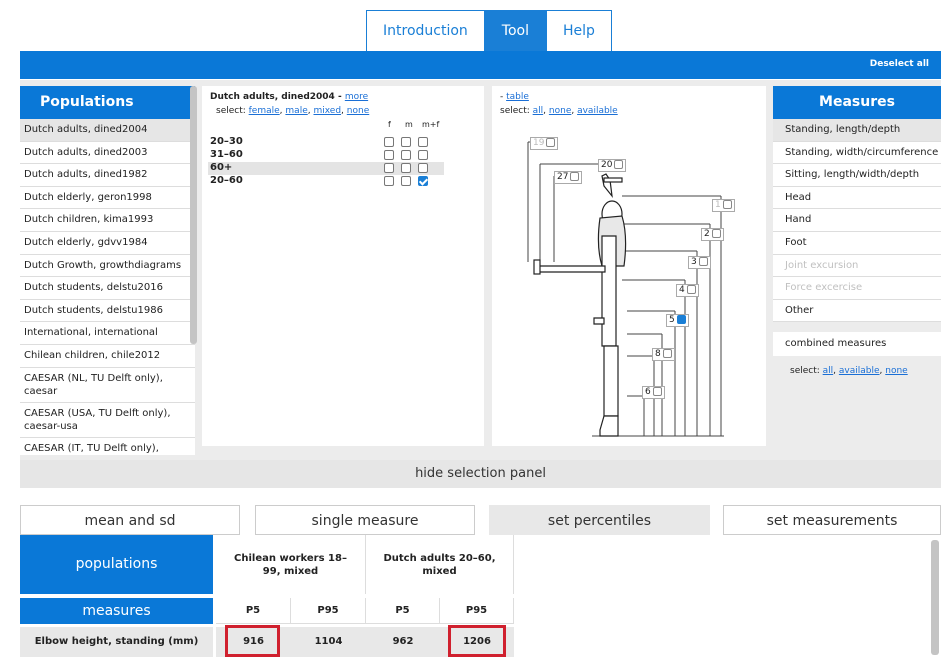 Image resolution: width=946 pixels, height=659 pixels. I want to click on measure-category-item: Other, so click(857, 311).